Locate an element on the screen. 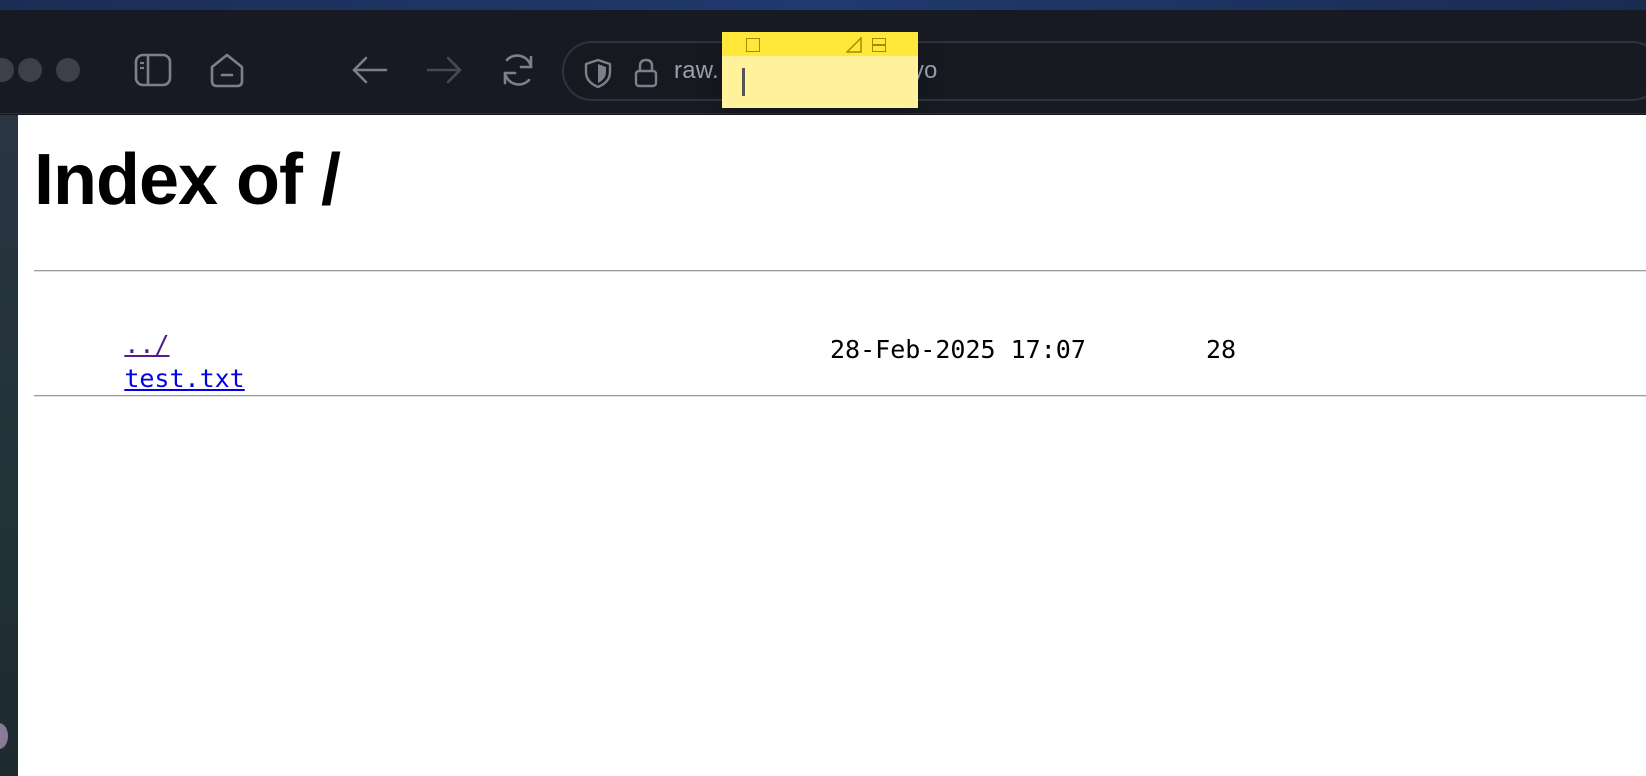 Image resolution: width=1646 pixels, height=776 pixels. sticky-note-resize-icon is located at coordinates (853, 44).